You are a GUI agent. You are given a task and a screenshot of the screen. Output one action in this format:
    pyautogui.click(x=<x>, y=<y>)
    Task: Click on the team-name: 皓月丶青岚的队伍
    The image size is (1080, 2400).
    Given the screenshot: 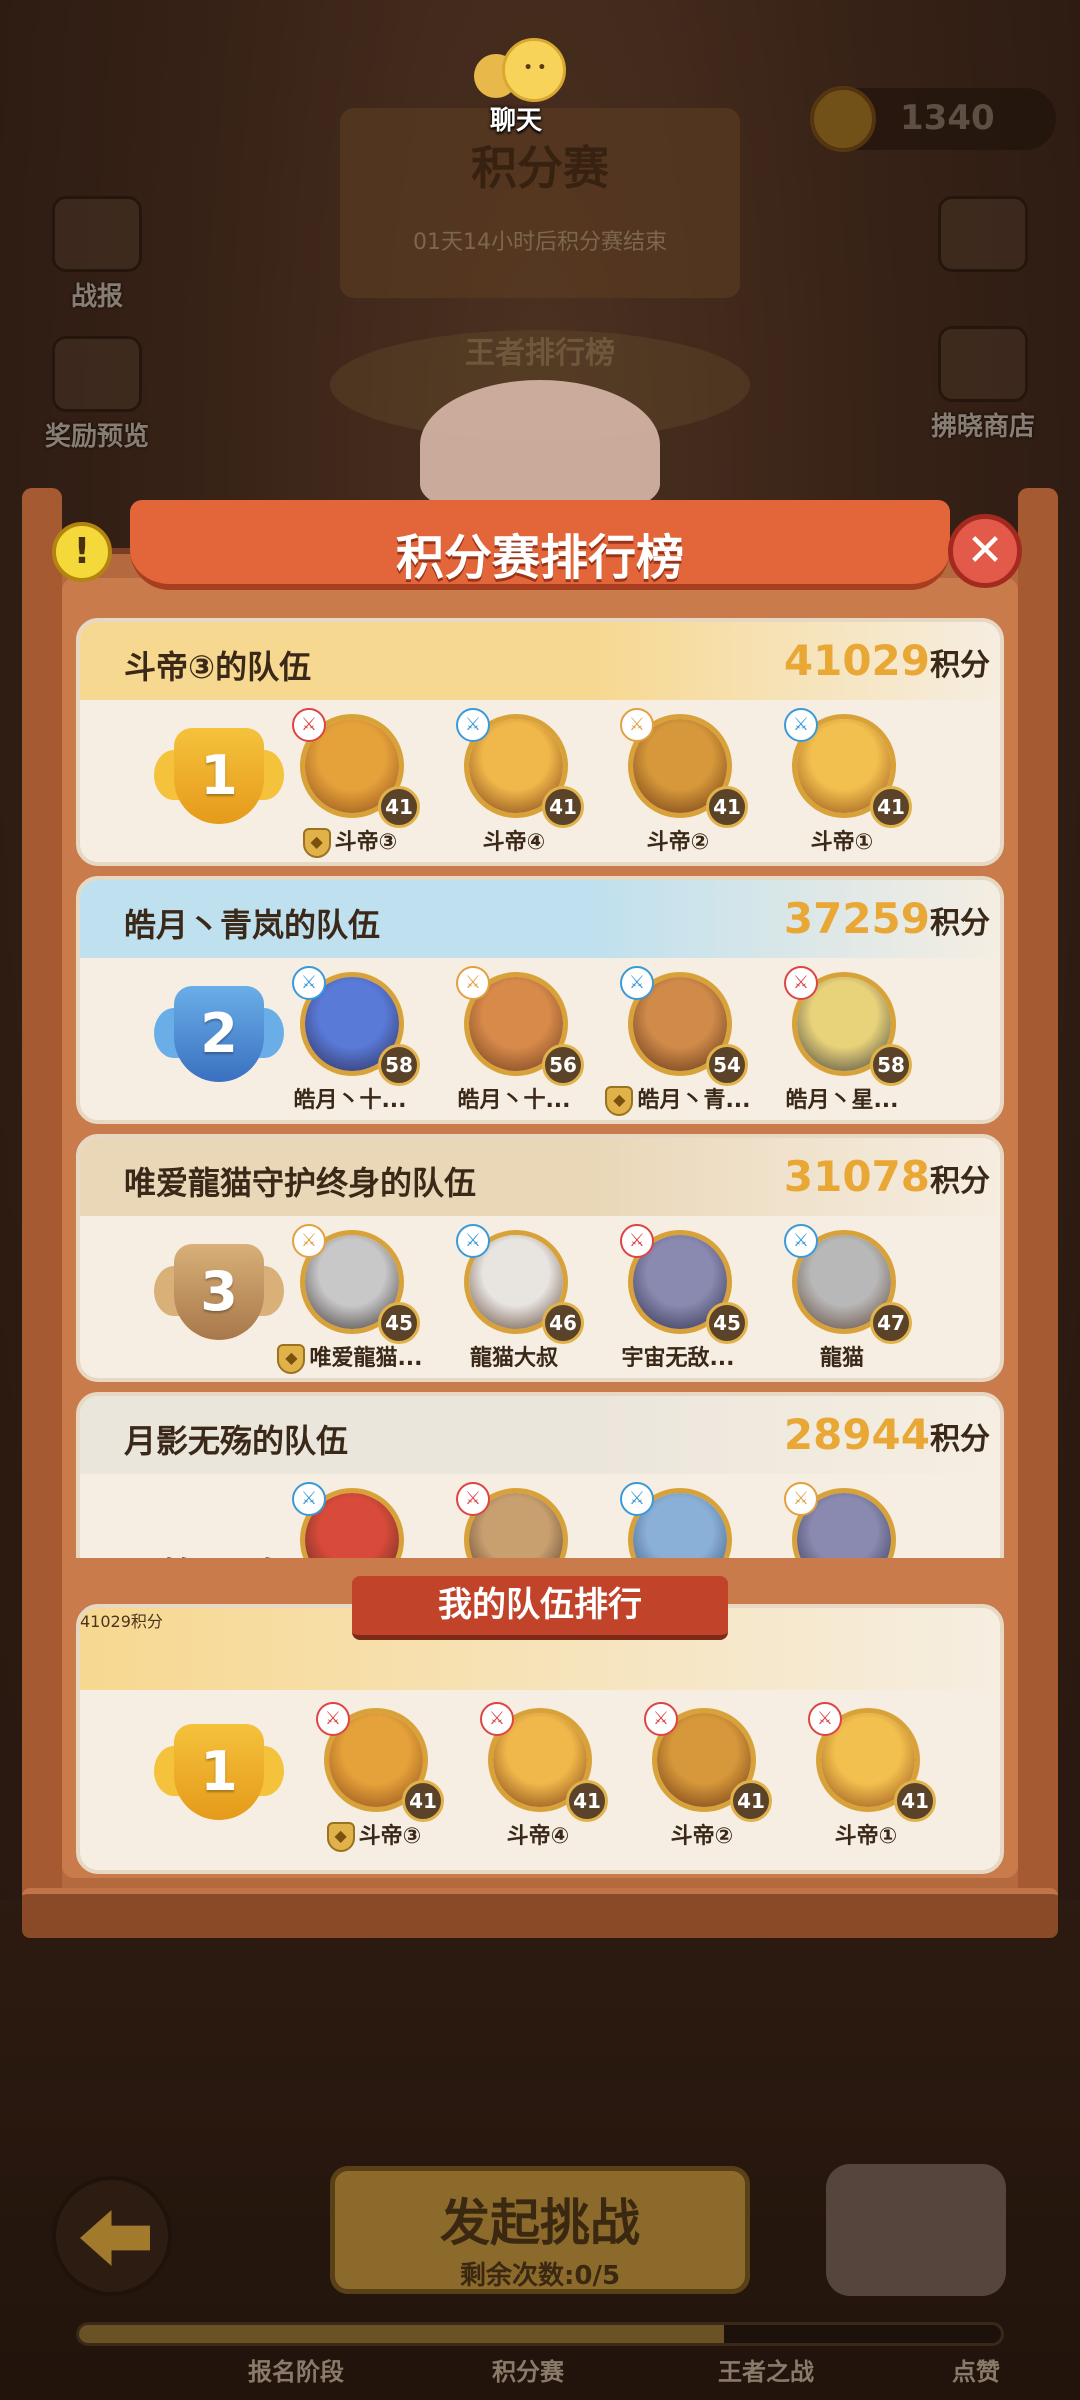 What is the action you would take?
    pyautogui.click(x=252, y=925)
    